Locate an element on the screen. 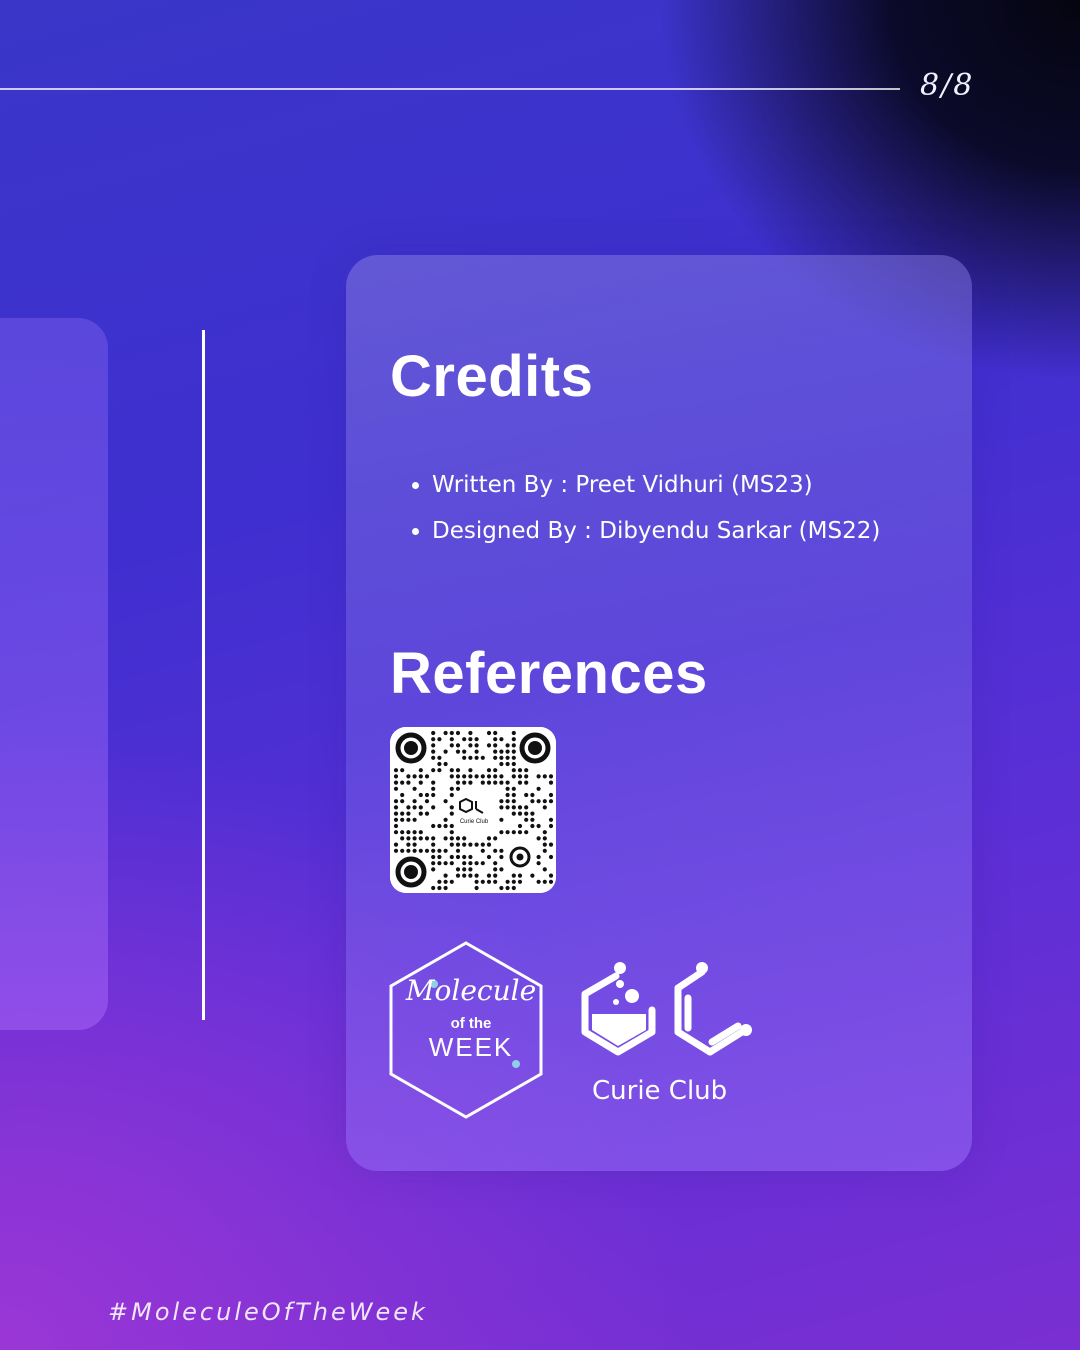 This screenshot has width=1080, height=1350. mow-logo-line3: WEEK is located at coordinates (471, 1047).